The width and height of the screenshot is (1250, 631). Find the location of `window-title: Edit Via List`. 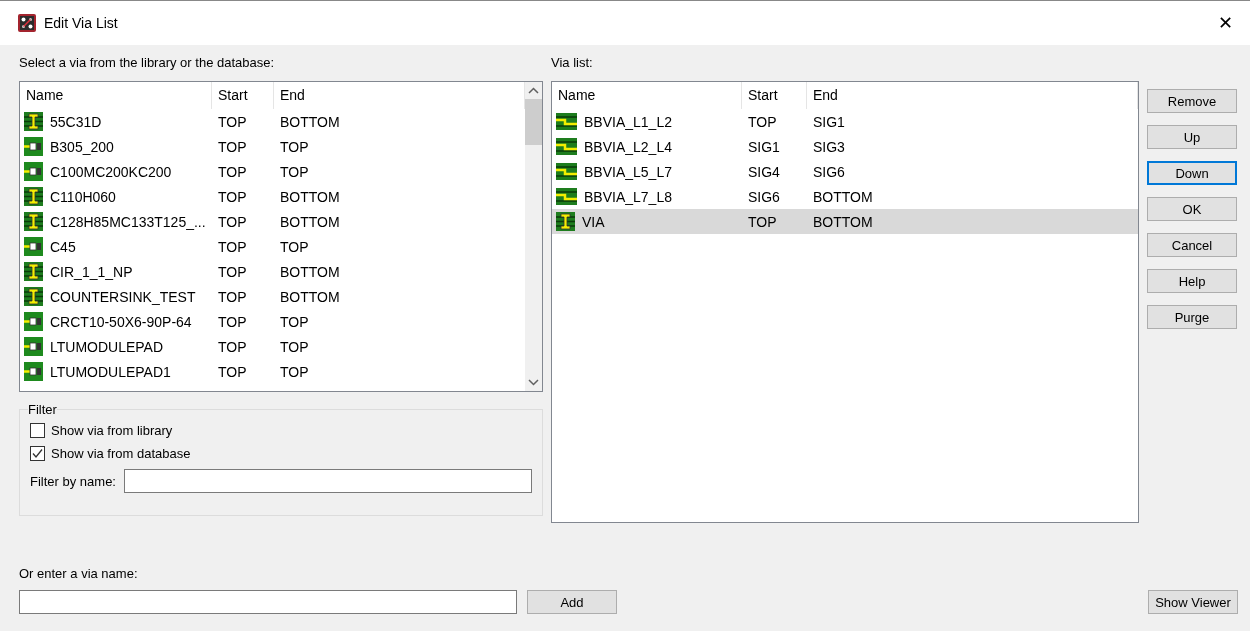

window-title: Edit Via List is located at coordinates (81, 23).